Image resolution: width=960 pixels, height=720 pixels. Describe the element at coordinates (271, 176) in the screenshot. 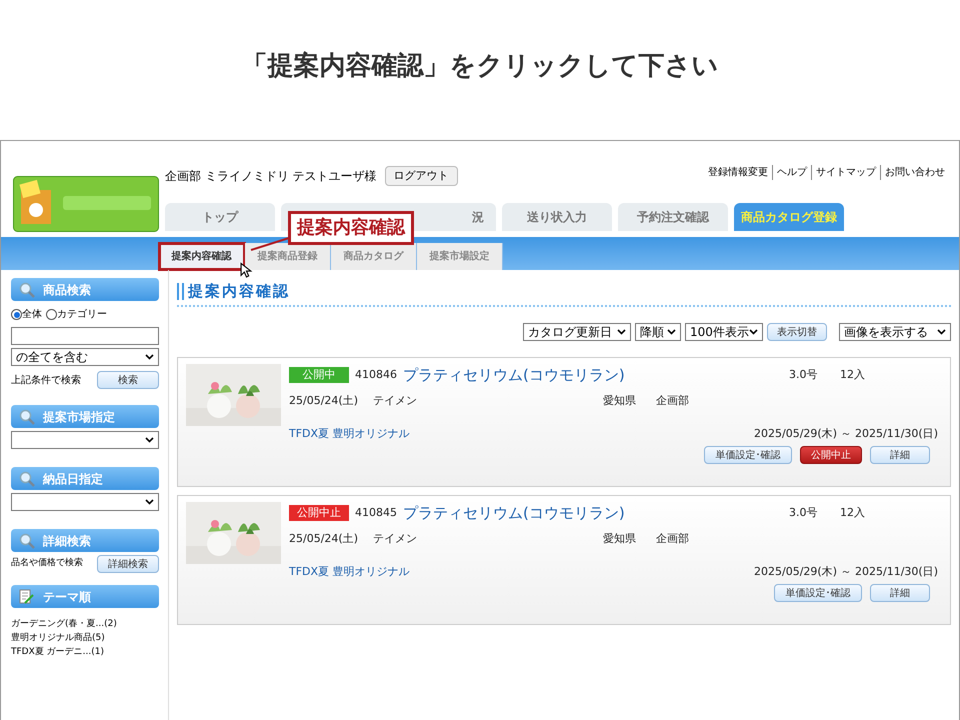

I see `user-name: 企画部 ミライノミドリ テストユーザ様` at that location.